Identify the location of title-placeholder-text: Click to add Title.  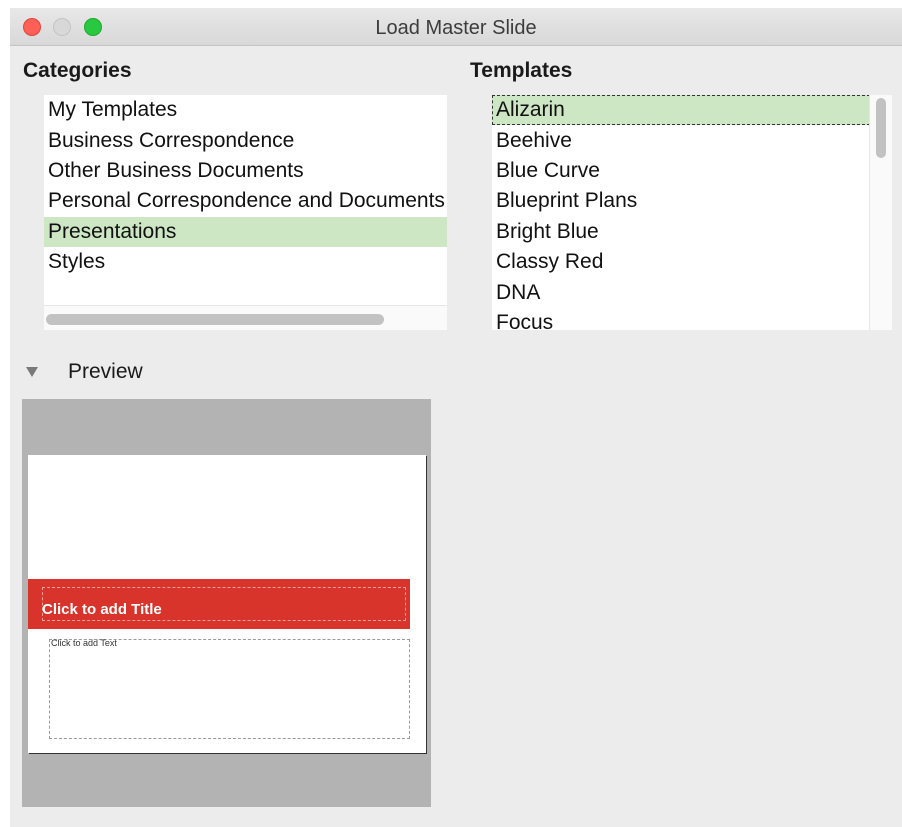
(102, 609).